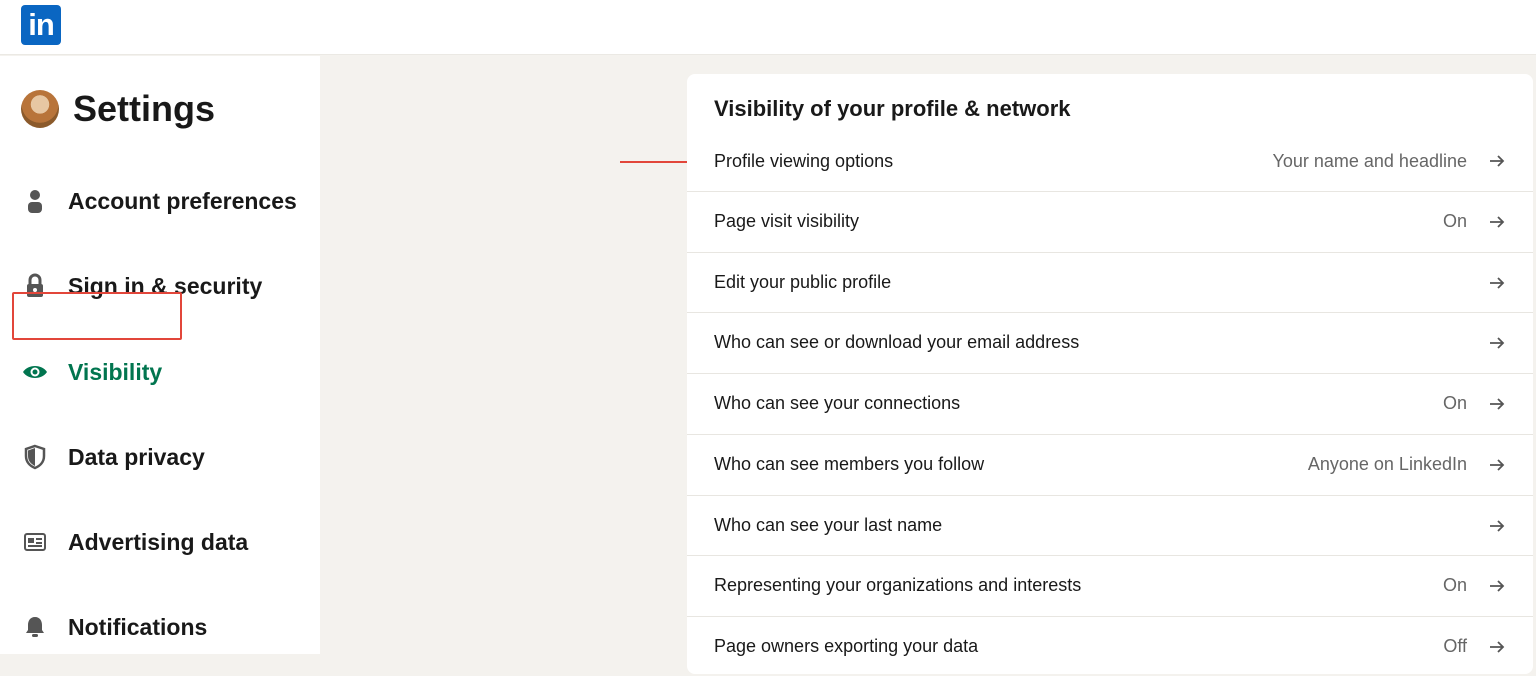  What do you see at coordinates (892, 108) in the screenshot?
I see `section-title: Visibility of your profile & network` at bounding box center [892, 108].